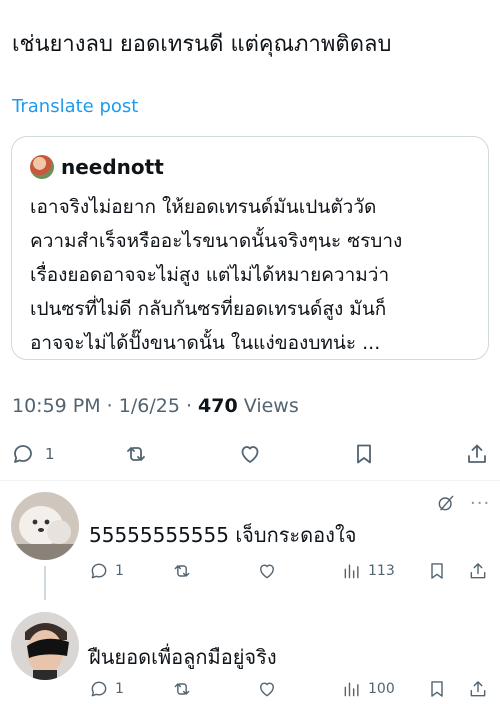  I want to click on reply-item: ฝืนยอดเพื่อลูกมือยู่จริง 1 100, so click(250, 655).